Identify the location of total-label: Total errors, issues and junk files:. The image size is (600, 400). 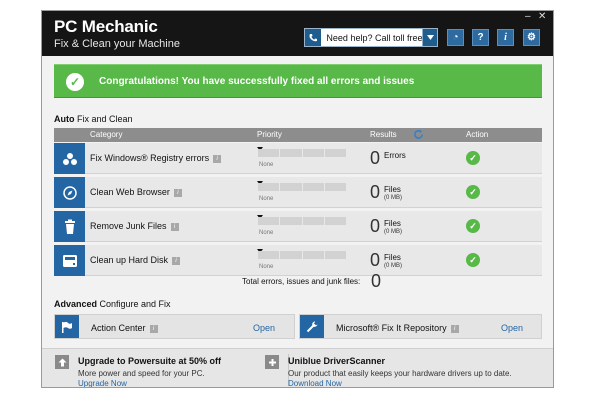
(301, 281).